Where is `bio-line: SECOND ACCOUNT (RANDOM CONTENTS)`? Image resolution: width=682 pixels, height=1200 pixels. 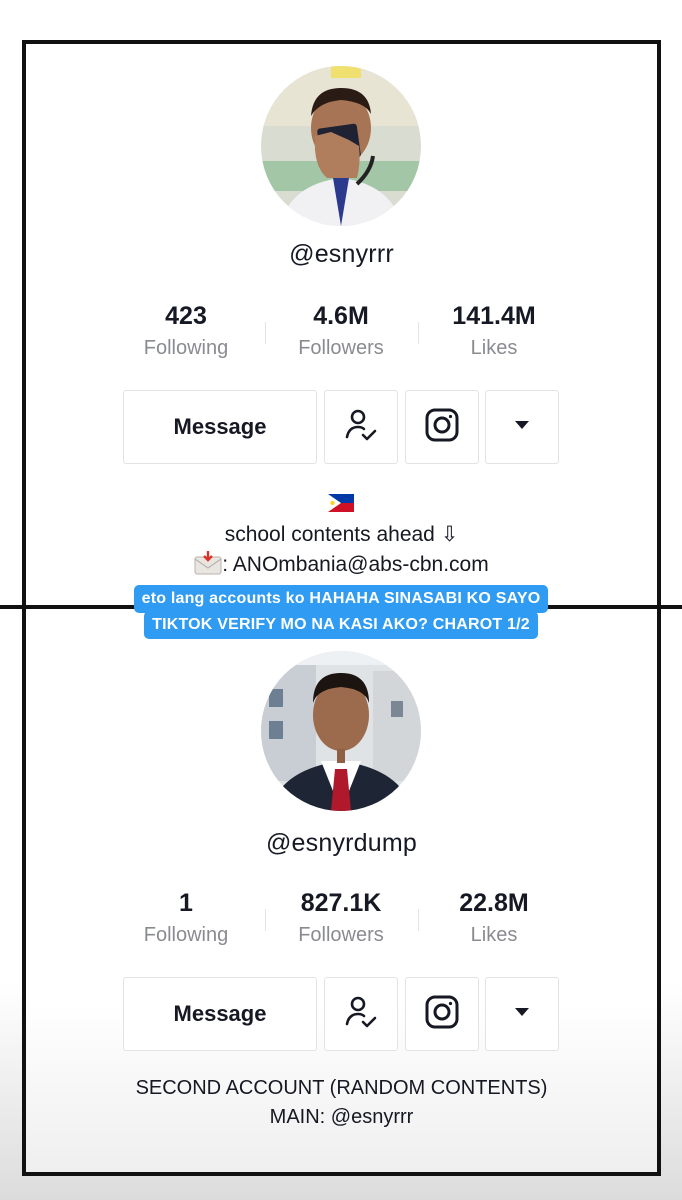
bio-line: SECOND ACCOUNT (RANDOM CONTENTS) is located at coordinates (341, 1088).